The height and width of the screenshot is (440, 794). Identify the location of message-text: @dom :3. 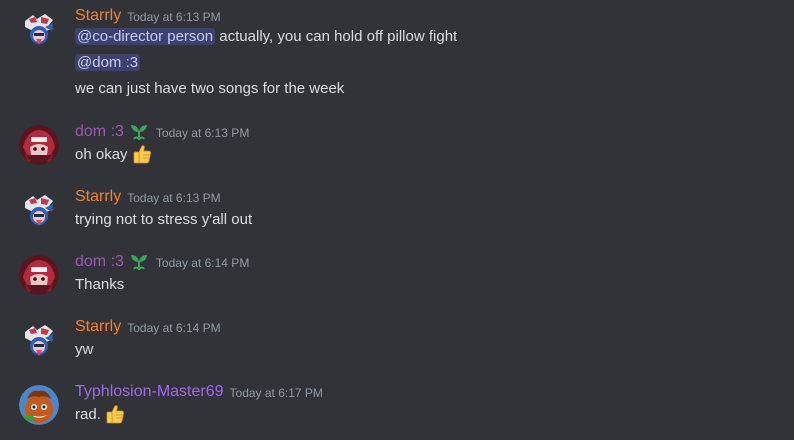
(108, 63).